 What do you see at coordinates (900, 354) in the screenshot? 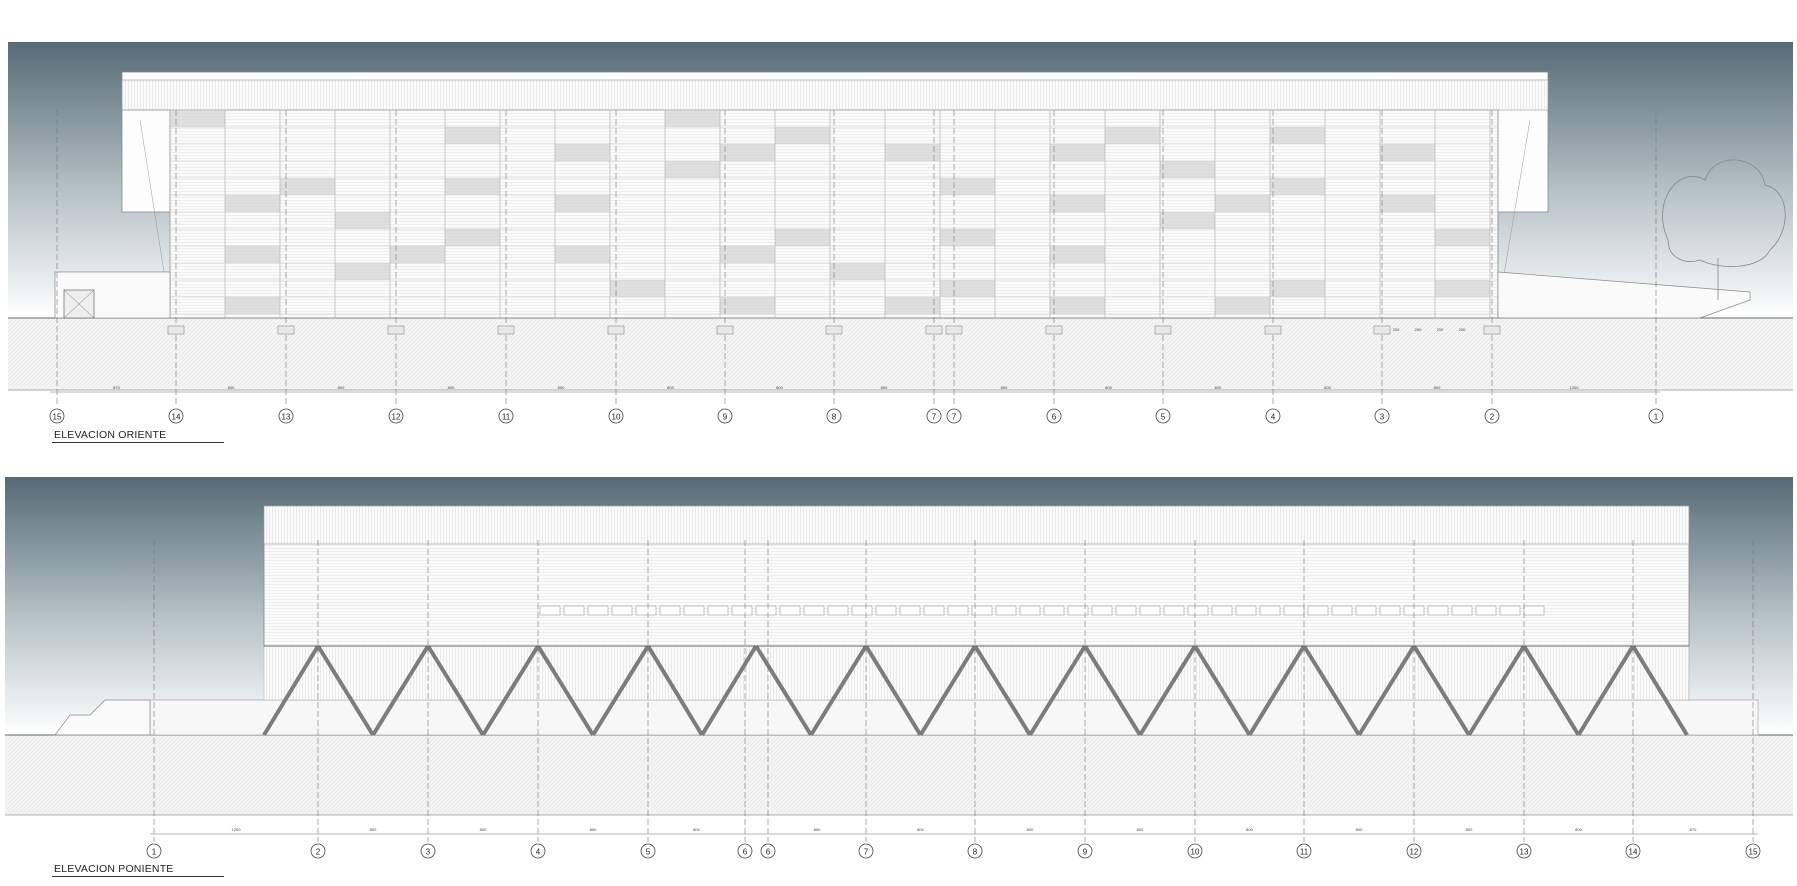
I see `ground-band` at bounding box center [900, 354].